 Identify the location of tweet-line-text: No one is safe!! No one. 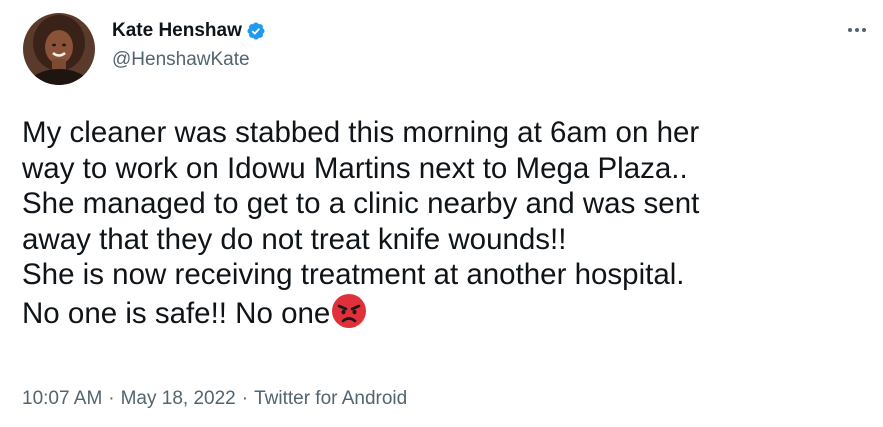
(176, 313).